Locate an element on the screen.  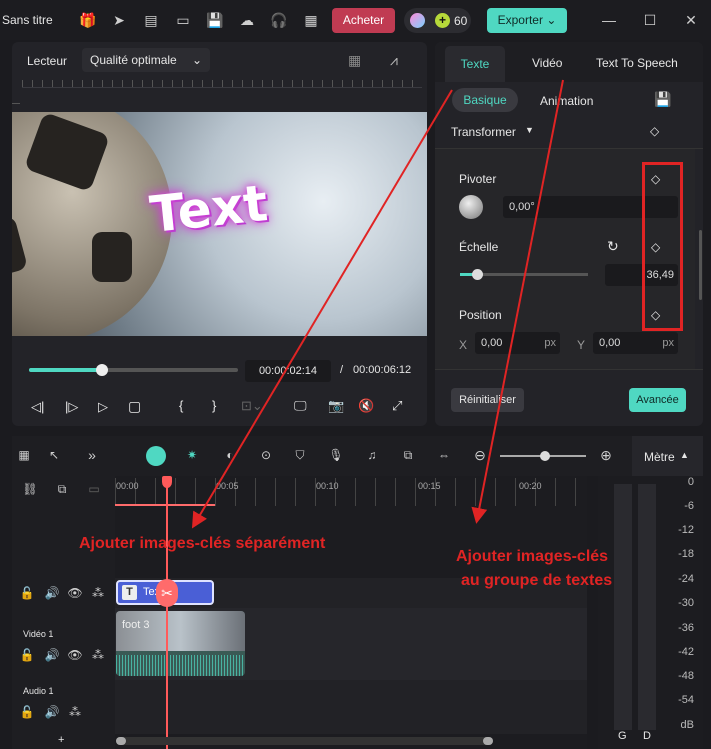
annotation-right-line2: au groupe de textes is located at coordinates (537, 580).